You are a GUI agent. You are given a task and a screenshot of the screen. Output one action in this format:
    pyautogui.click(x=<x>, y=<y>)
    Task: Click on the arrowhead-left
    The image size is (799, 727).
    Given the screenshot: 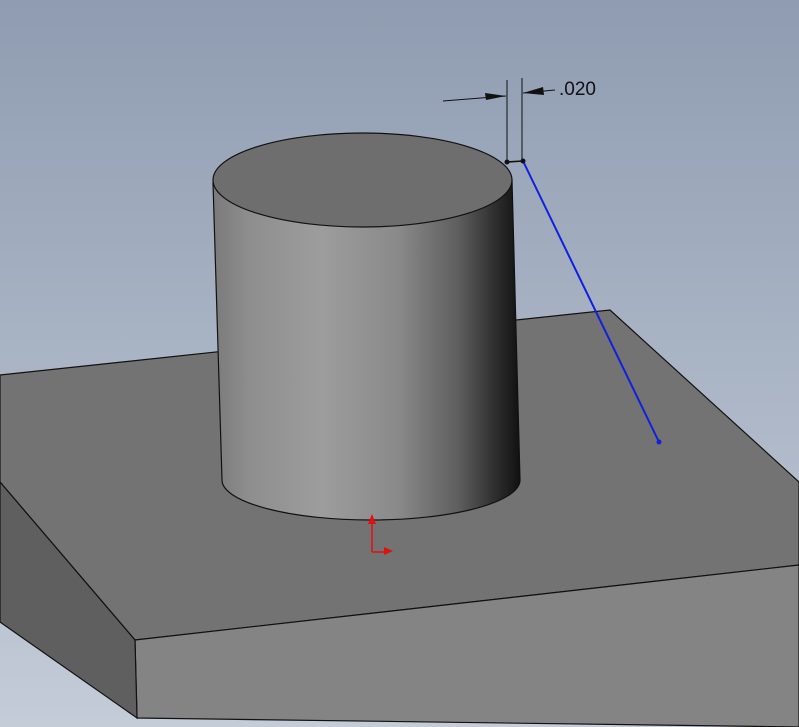 What is the action you would take?
    pyautogui.click(x=495, y=96)
    